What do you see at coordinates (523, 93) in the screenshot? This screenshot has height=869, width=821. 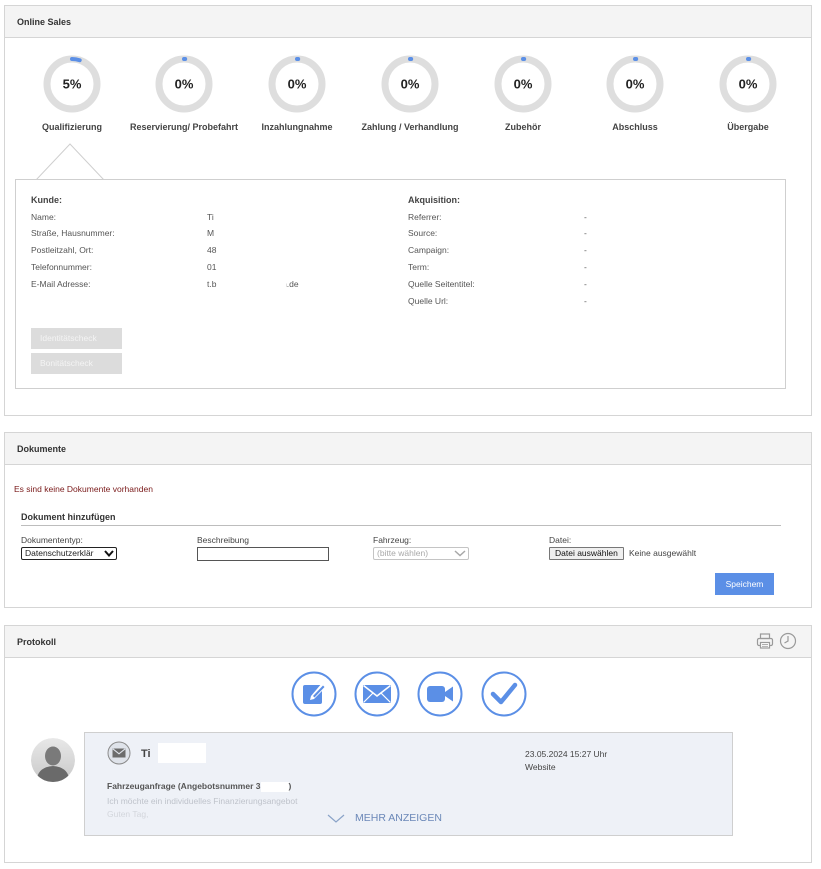 I see `progress-step: 0% Zubehör` at bounding box center [523, 93].